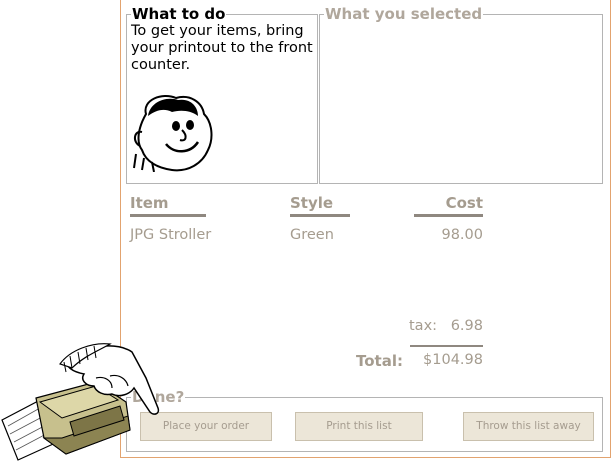 Image resolution: width=611 pixels, height=462 pixels. Describe the element at coordinates (446, 346) in the screenshot. I see `total-divider` at that location.